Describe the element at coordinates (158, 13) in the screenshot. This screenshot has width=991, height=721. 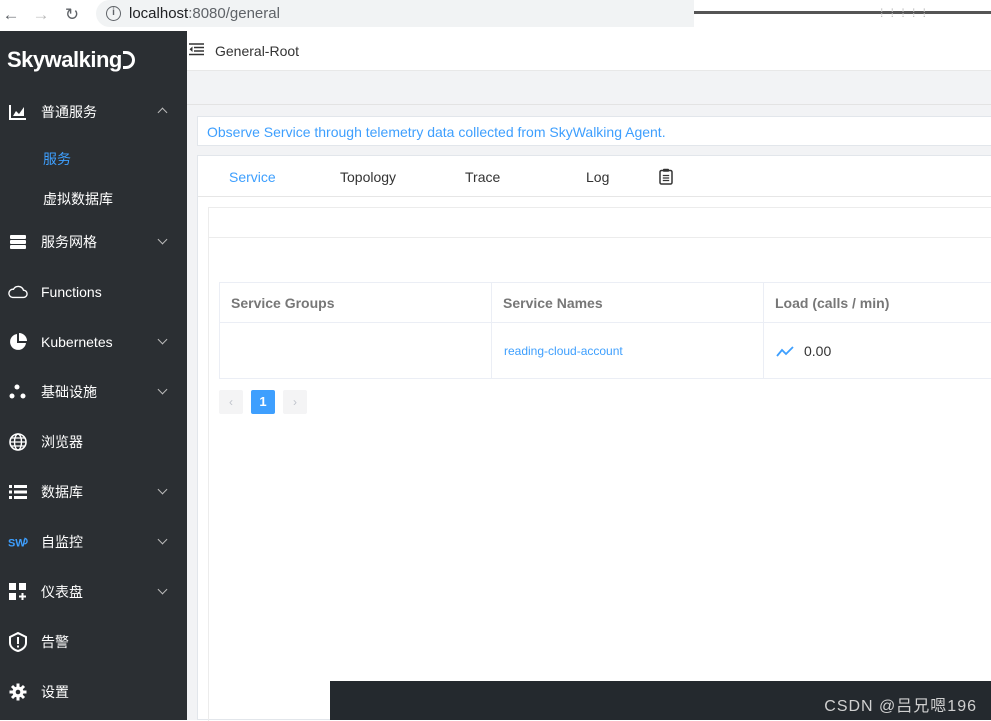
I see `url-host: localhost` at that location.